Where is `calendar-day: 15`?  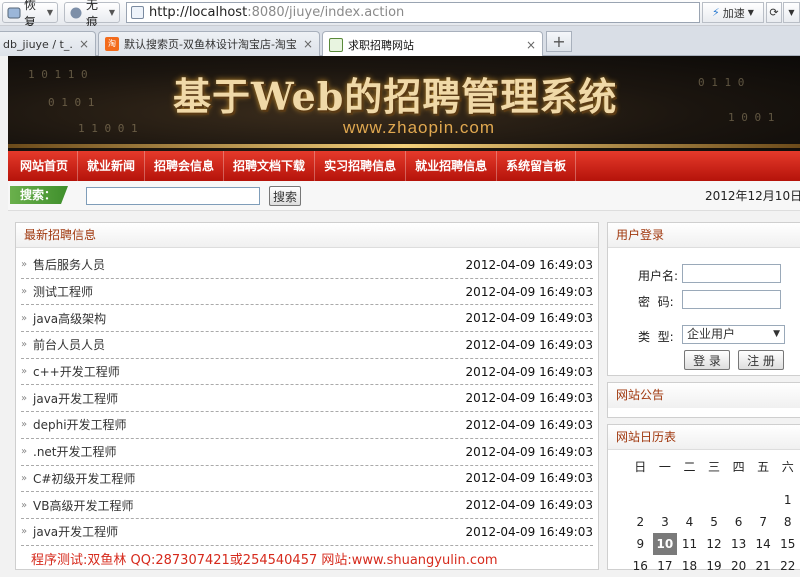 calendar-day: 15 is located at coordinates (787, 544).